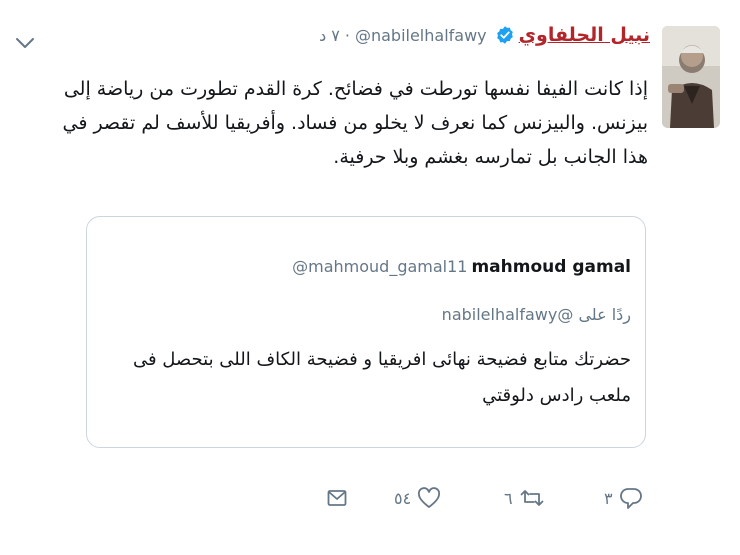 This screenshot has width=740, height=555. I want to click on retweet-icon, so click(531, 498).